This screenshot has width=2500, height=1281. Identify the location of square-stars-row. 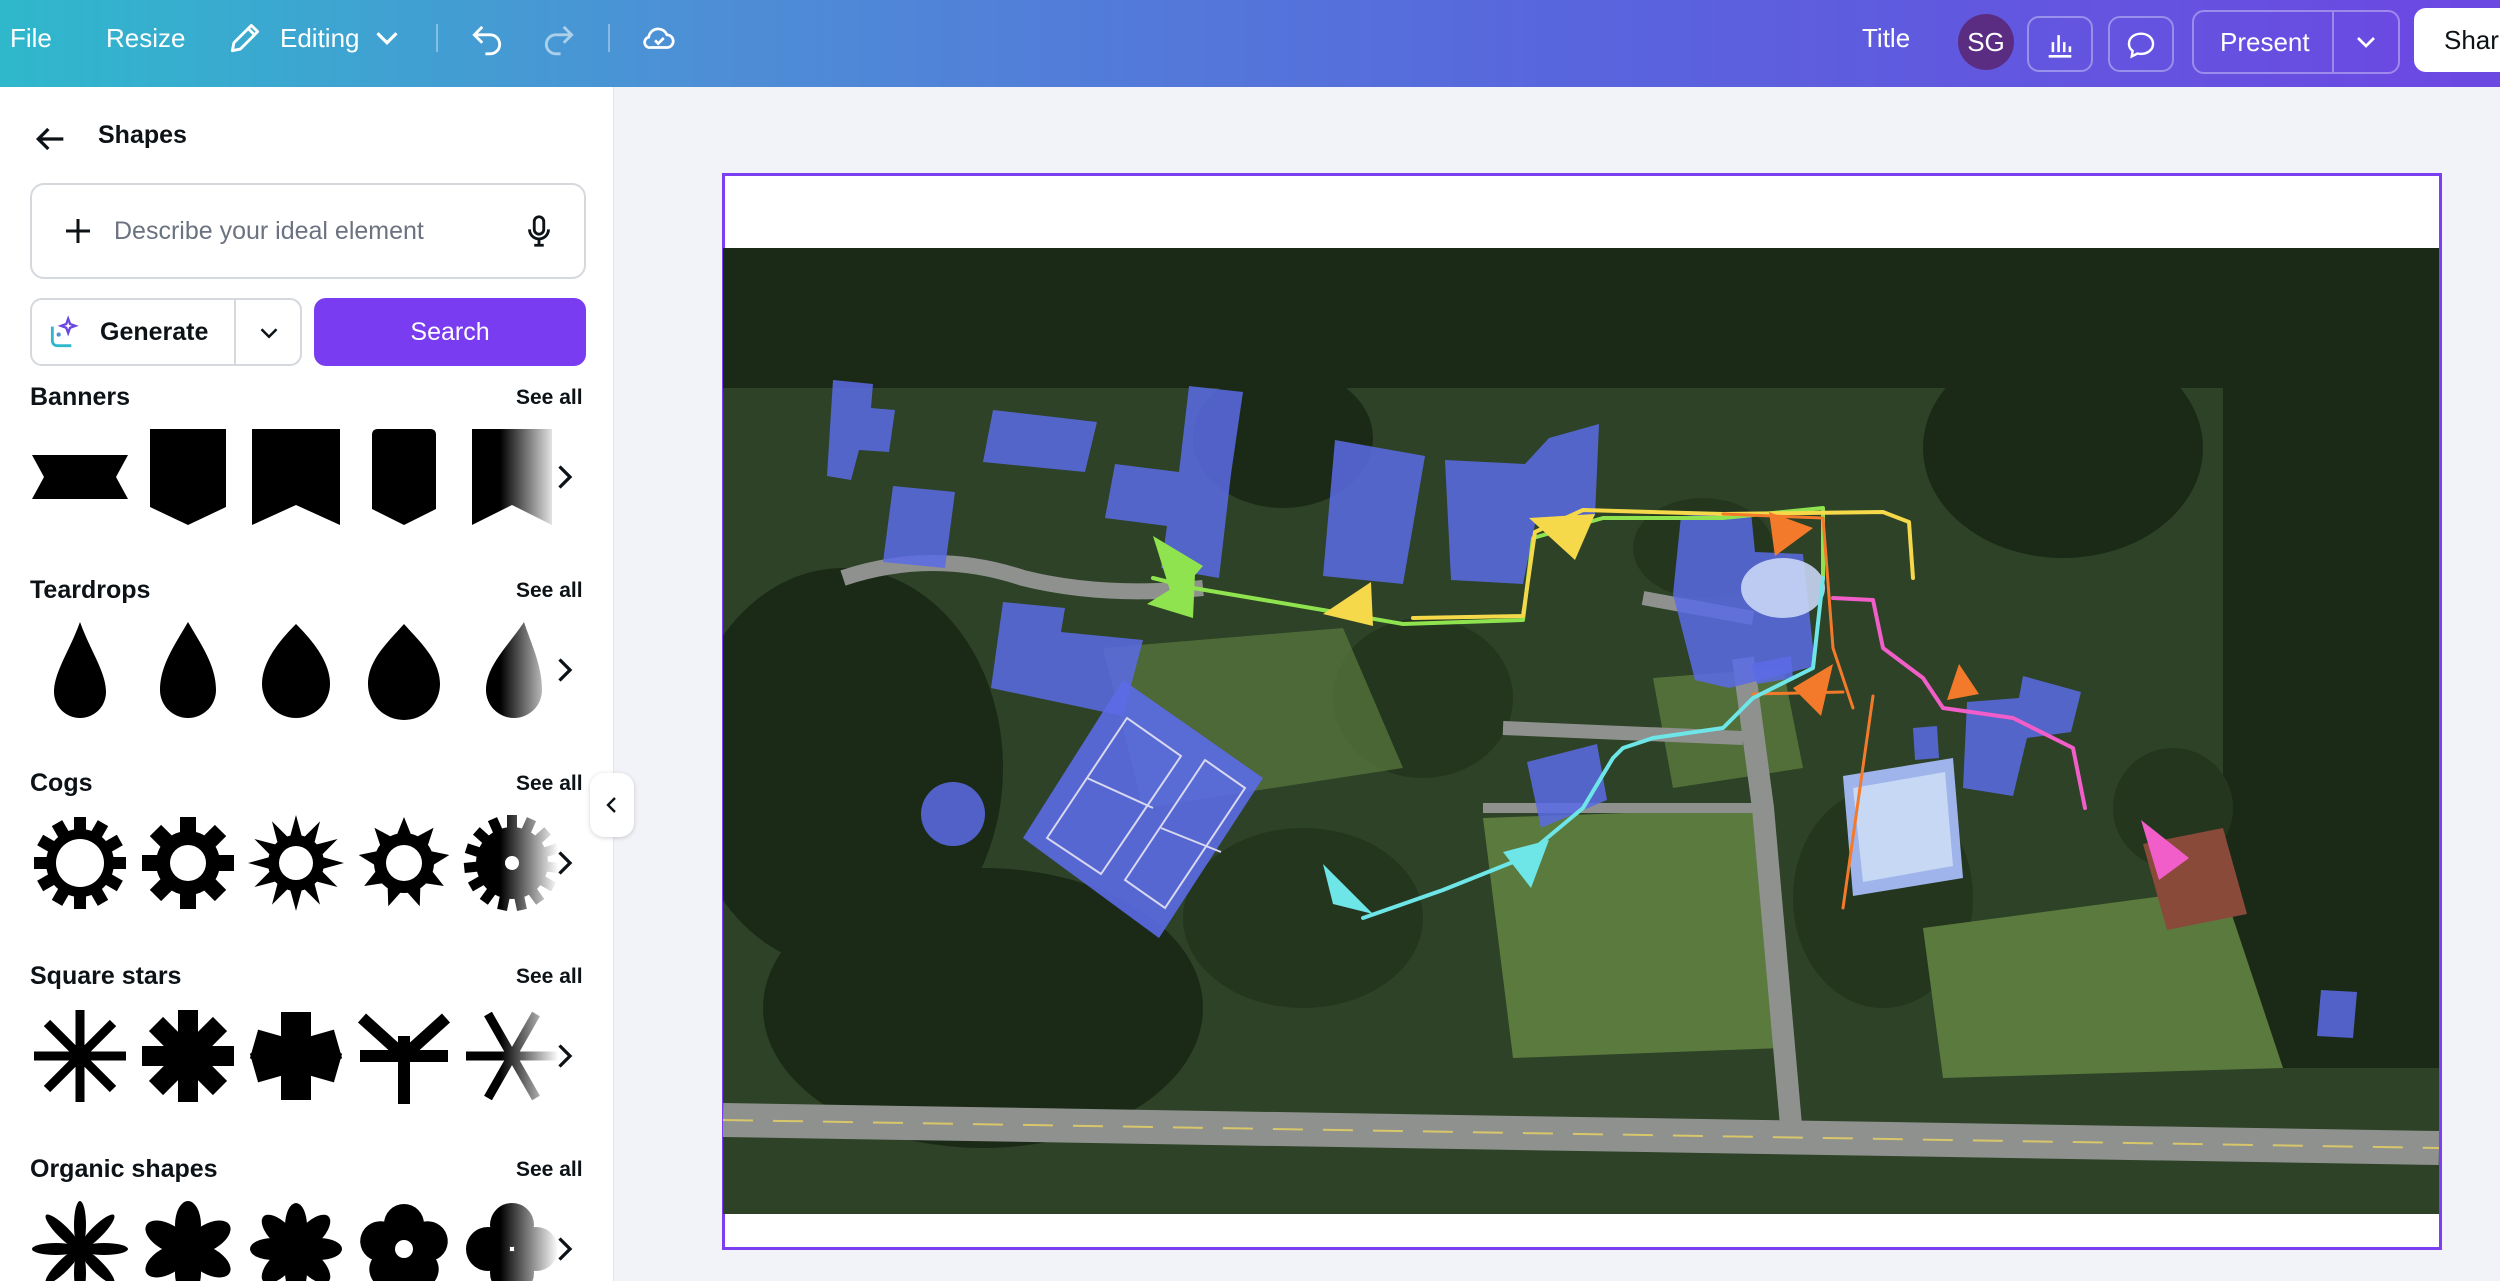
(310, 1061).